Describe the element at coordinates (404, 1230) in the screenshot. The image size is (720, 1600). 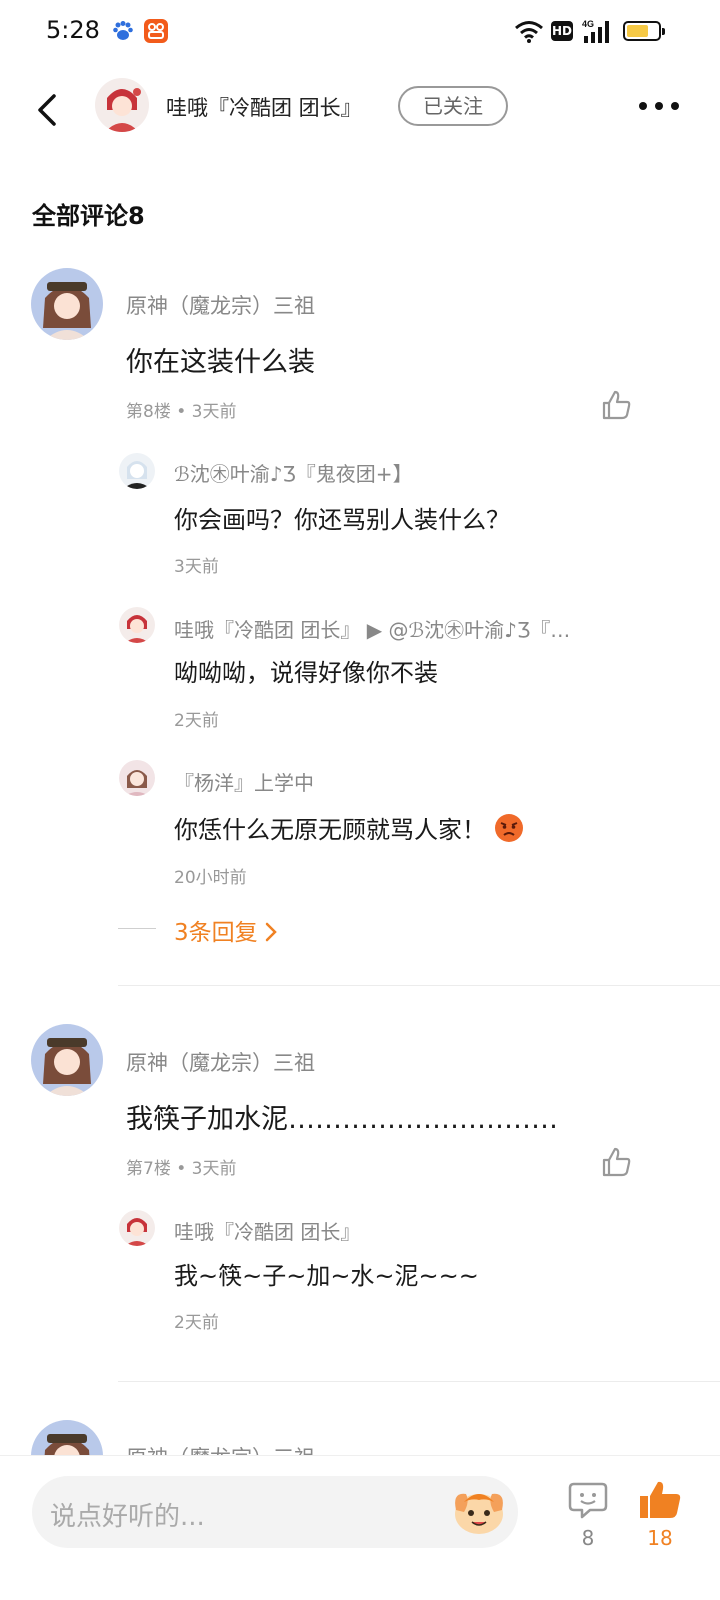
I see `reply-author: 哇哦『冷酷团 团长』` at that location.